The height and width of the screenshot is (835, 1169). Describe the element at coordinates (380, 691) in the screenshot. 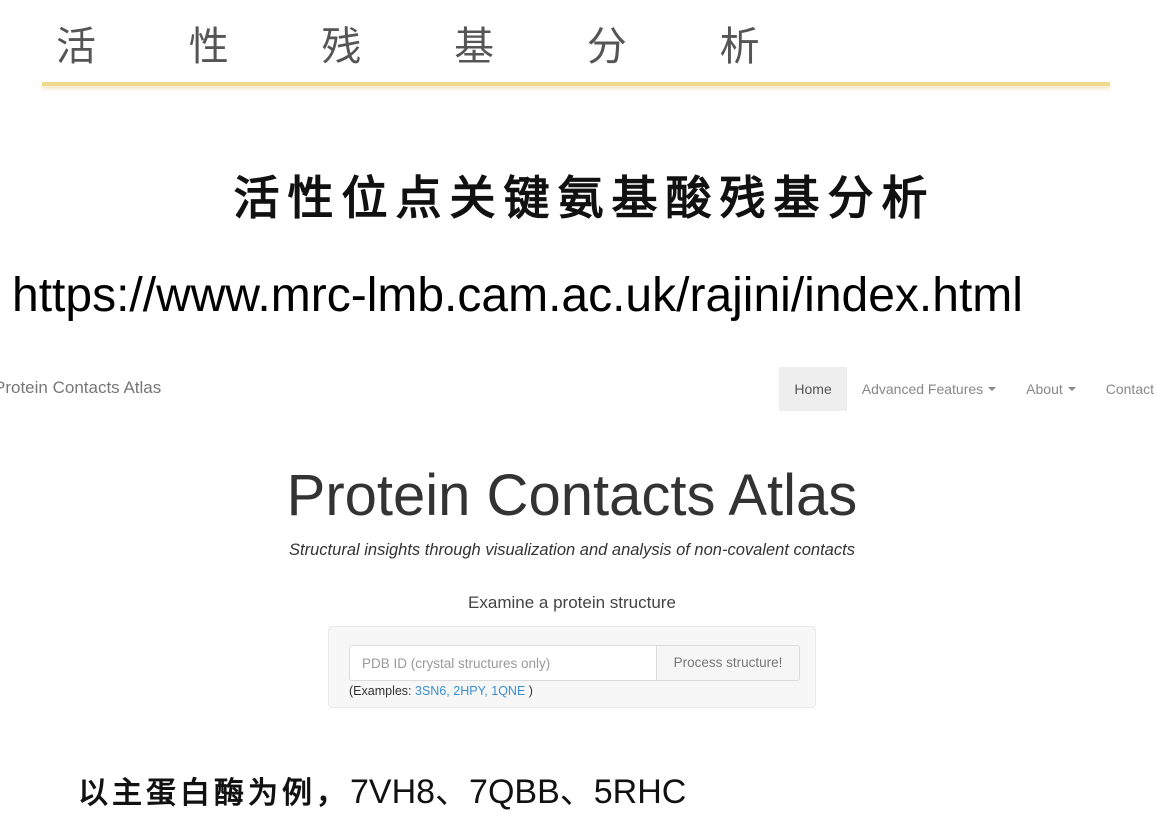

I see `examples-prefix: (Examples:` at that location.